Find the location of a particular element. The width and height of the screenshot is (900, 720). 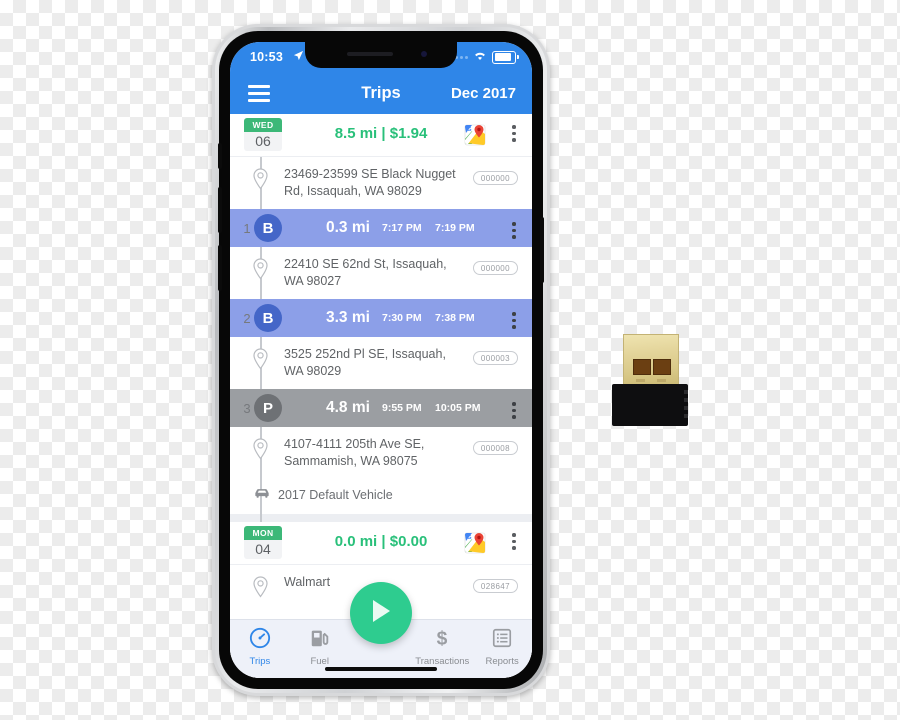

volume-down-button is located at coordinates (220, 268).